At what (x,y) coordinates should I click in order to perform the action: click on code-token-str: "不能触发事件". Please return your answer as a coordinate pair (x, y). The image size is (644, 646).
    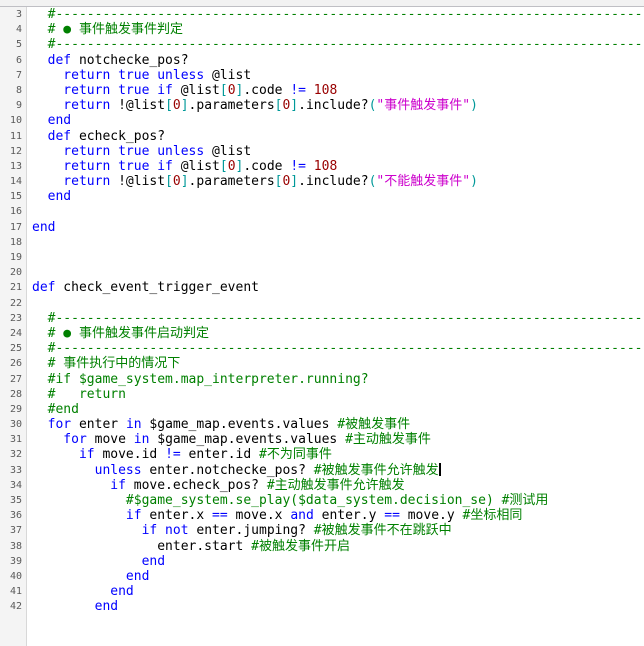
    Looking at the image, I should click on (423, 182).